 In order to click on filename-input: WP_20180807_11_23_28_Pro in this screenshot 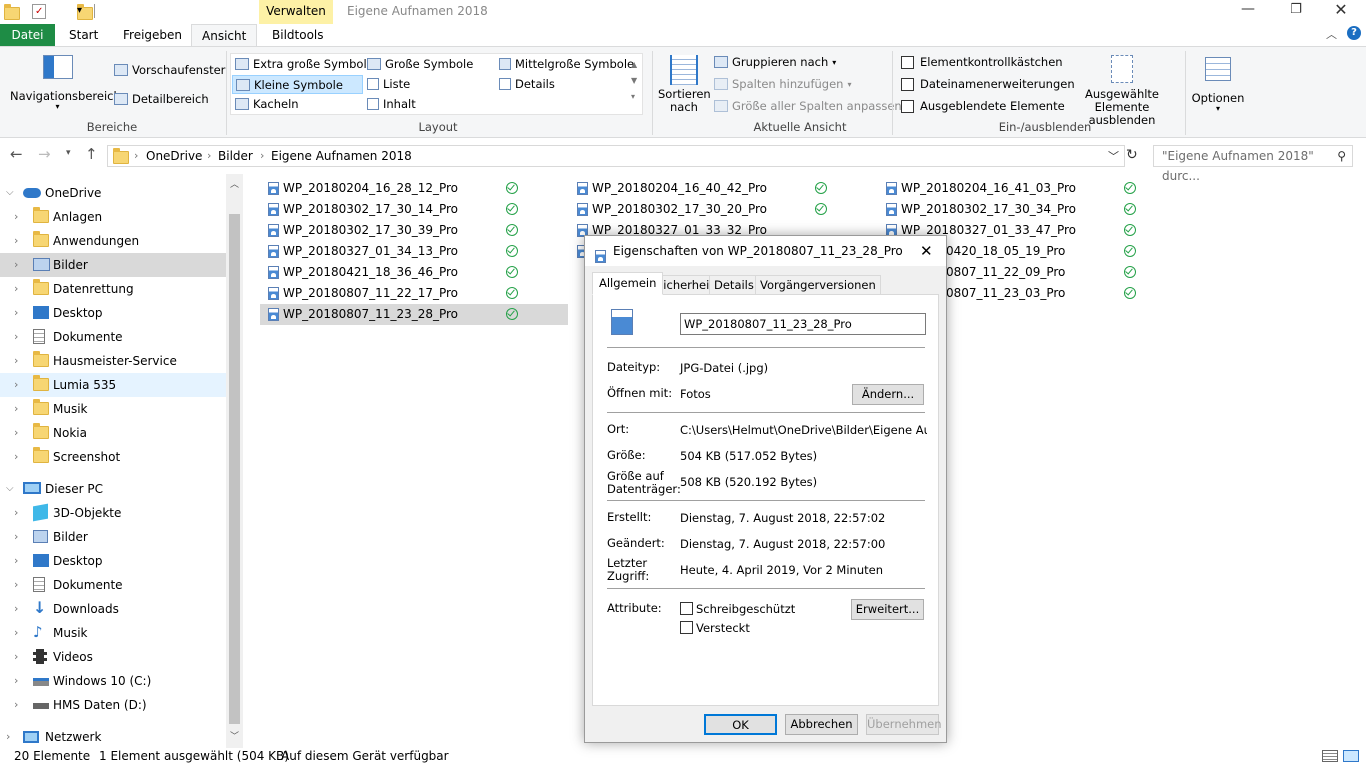, I will do `click(803, 324)`.